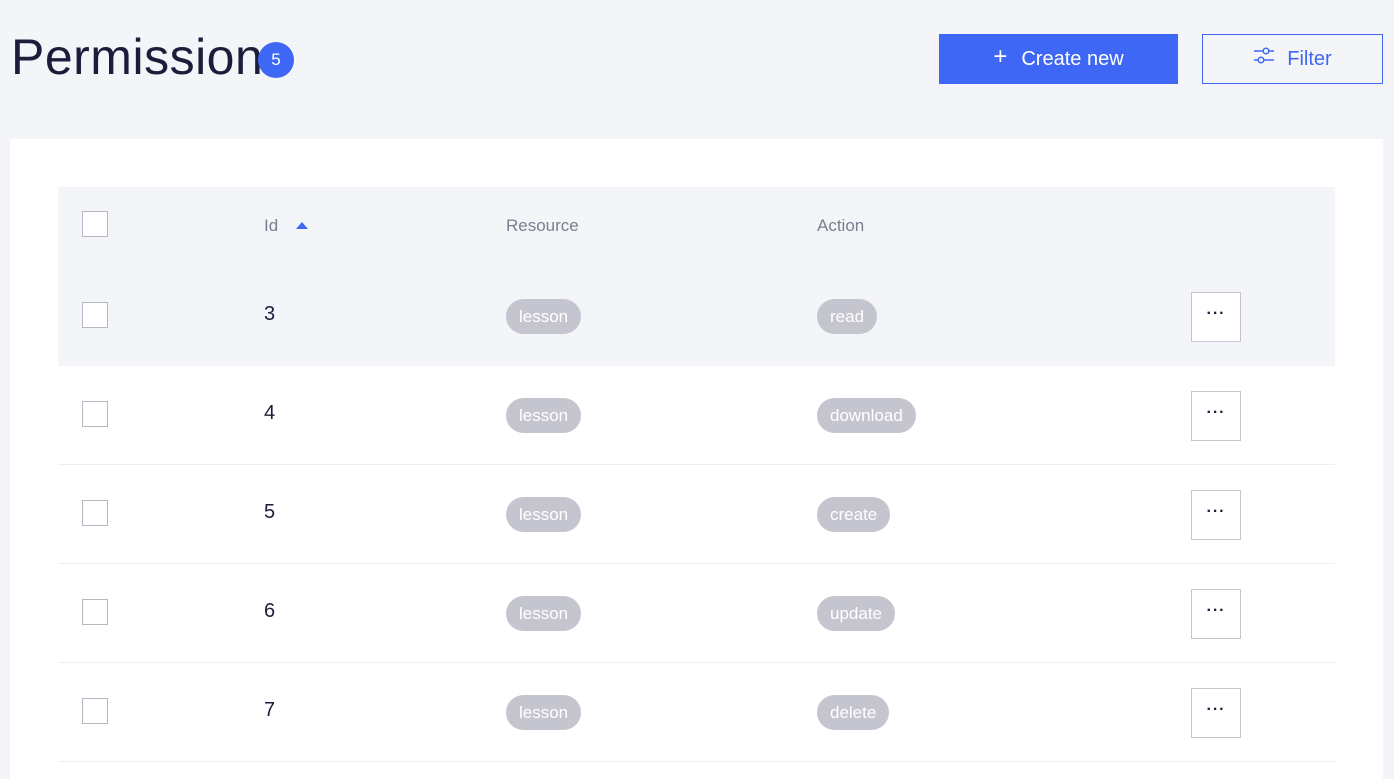 The height and width of the screenshot is (779, 1394). What do you see at coordinates (1309, 58) in the screenshot?
I see `filter-label: Filter` at bounding box center [1309, 58].